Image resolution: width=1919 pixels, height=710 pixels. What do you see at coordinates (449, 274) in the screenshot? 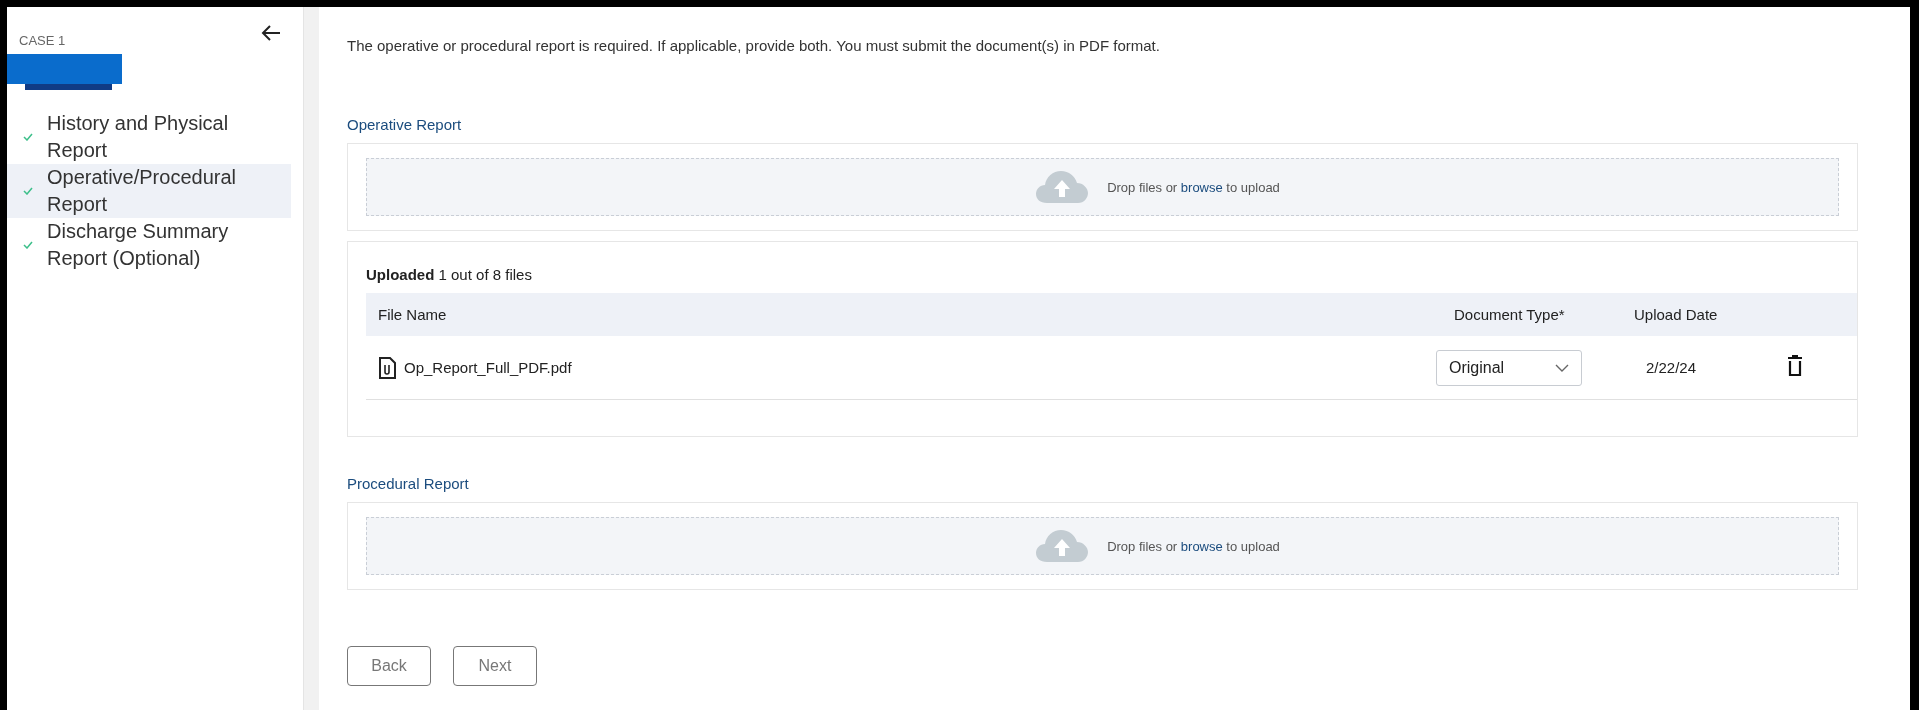
I see `upload-summary: Uploaded 1 out of 8 files` at bounding box center [449, 274].